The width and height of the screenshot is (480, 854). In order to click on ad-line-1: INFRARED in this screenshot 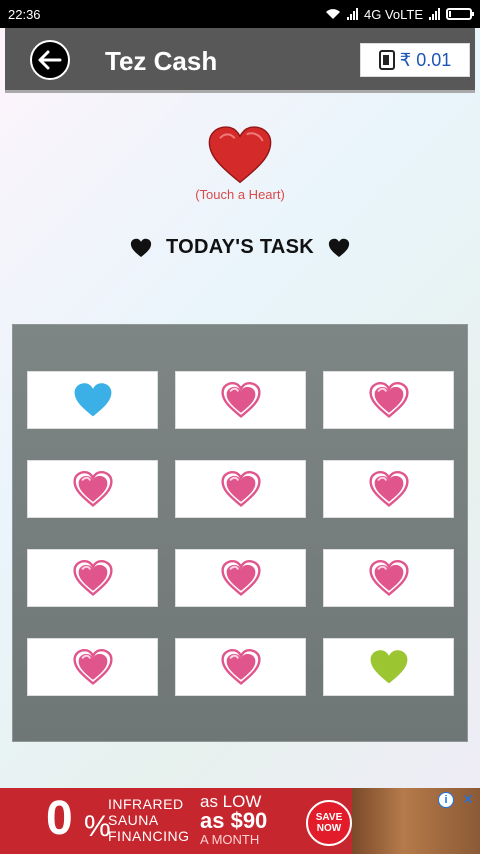, I will do `click(146, 804)`.